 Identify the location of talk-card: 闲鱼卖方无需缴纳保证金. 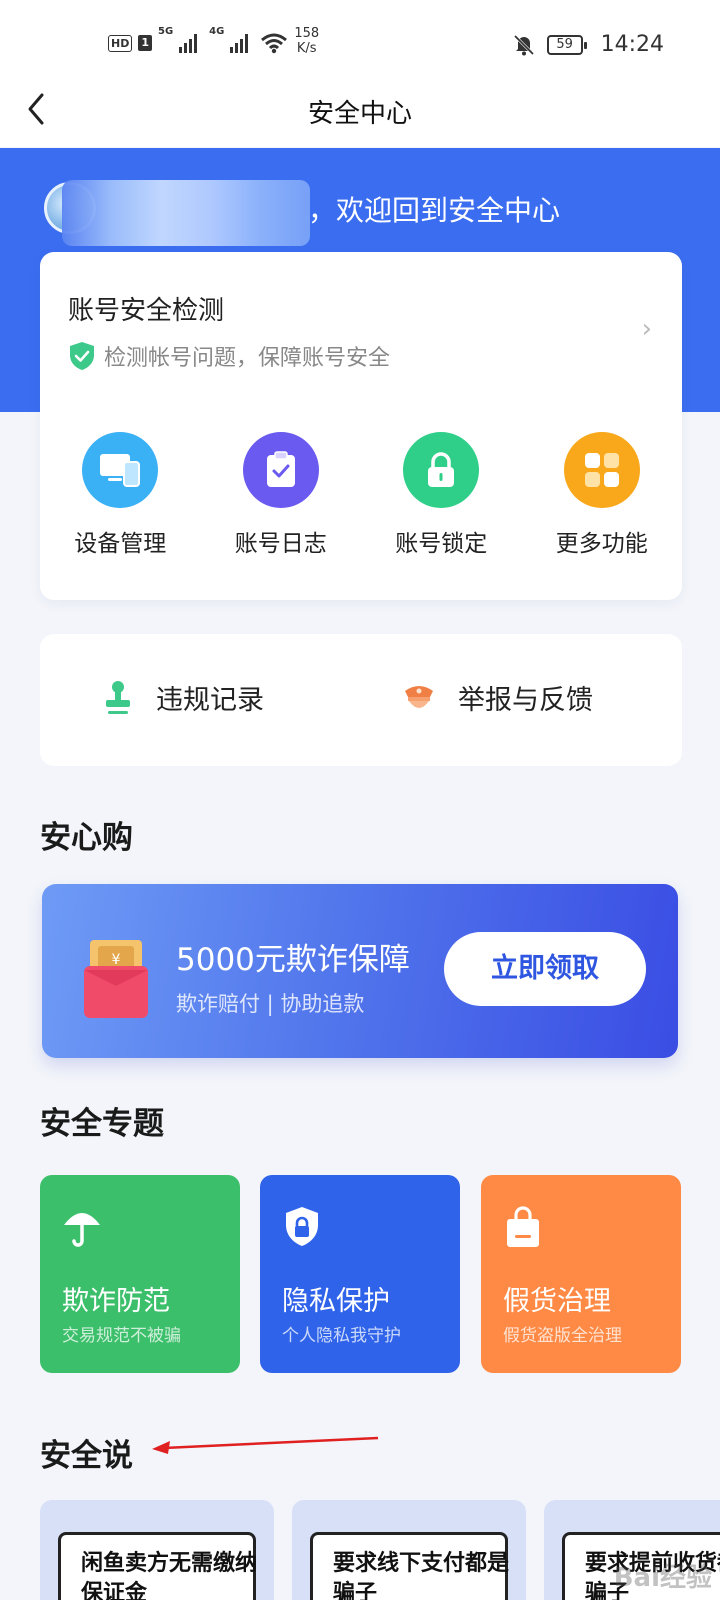
(157, 1550).